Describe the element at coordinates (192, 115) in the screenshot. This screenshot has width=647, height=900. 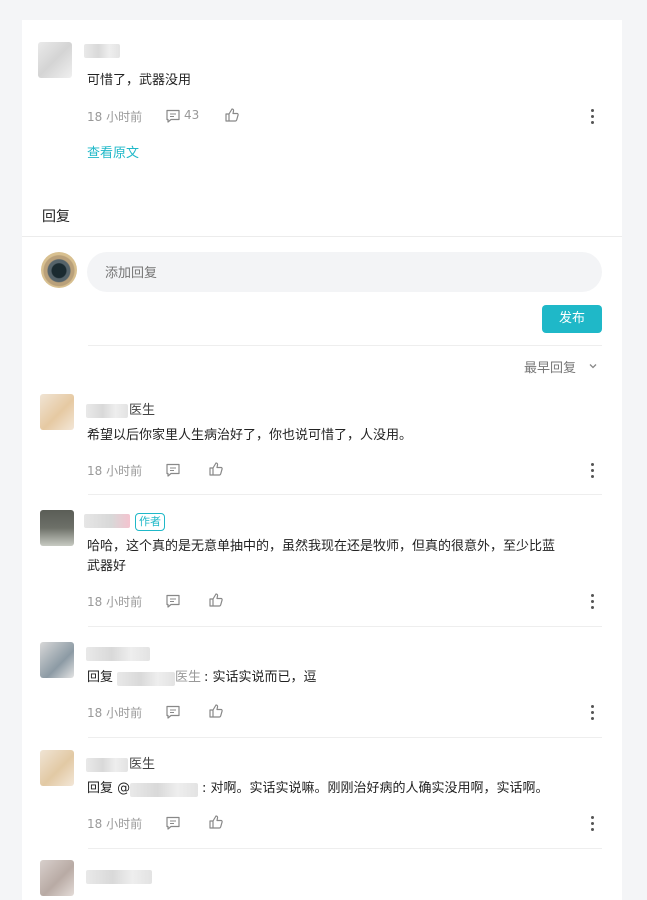
I see `comment-count: 43` at that location.